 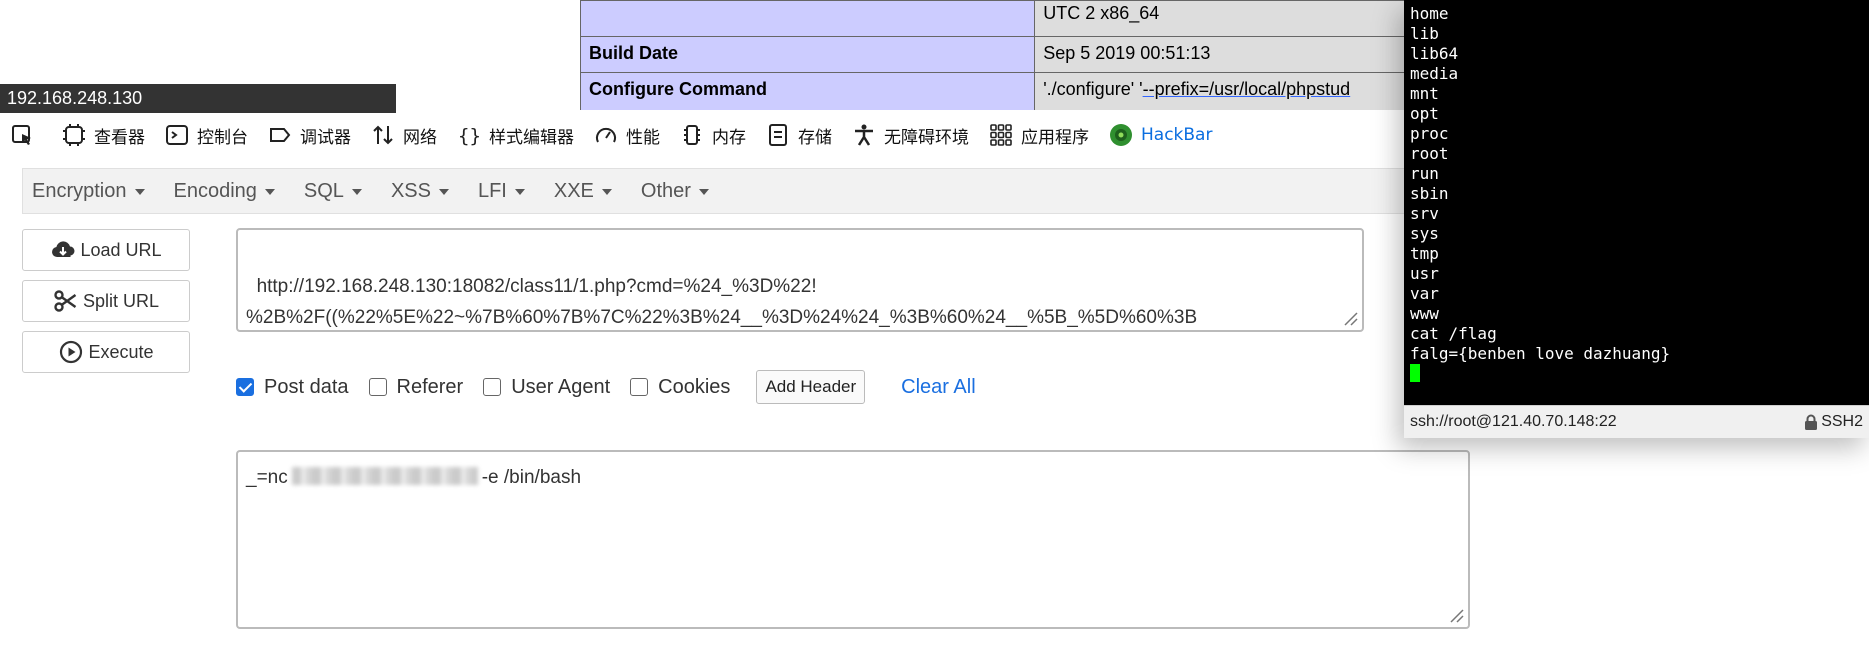 What do you see at coordinates (383, 135) in the screenshot?
I see `network-icon` at bounding box center [383, 135].